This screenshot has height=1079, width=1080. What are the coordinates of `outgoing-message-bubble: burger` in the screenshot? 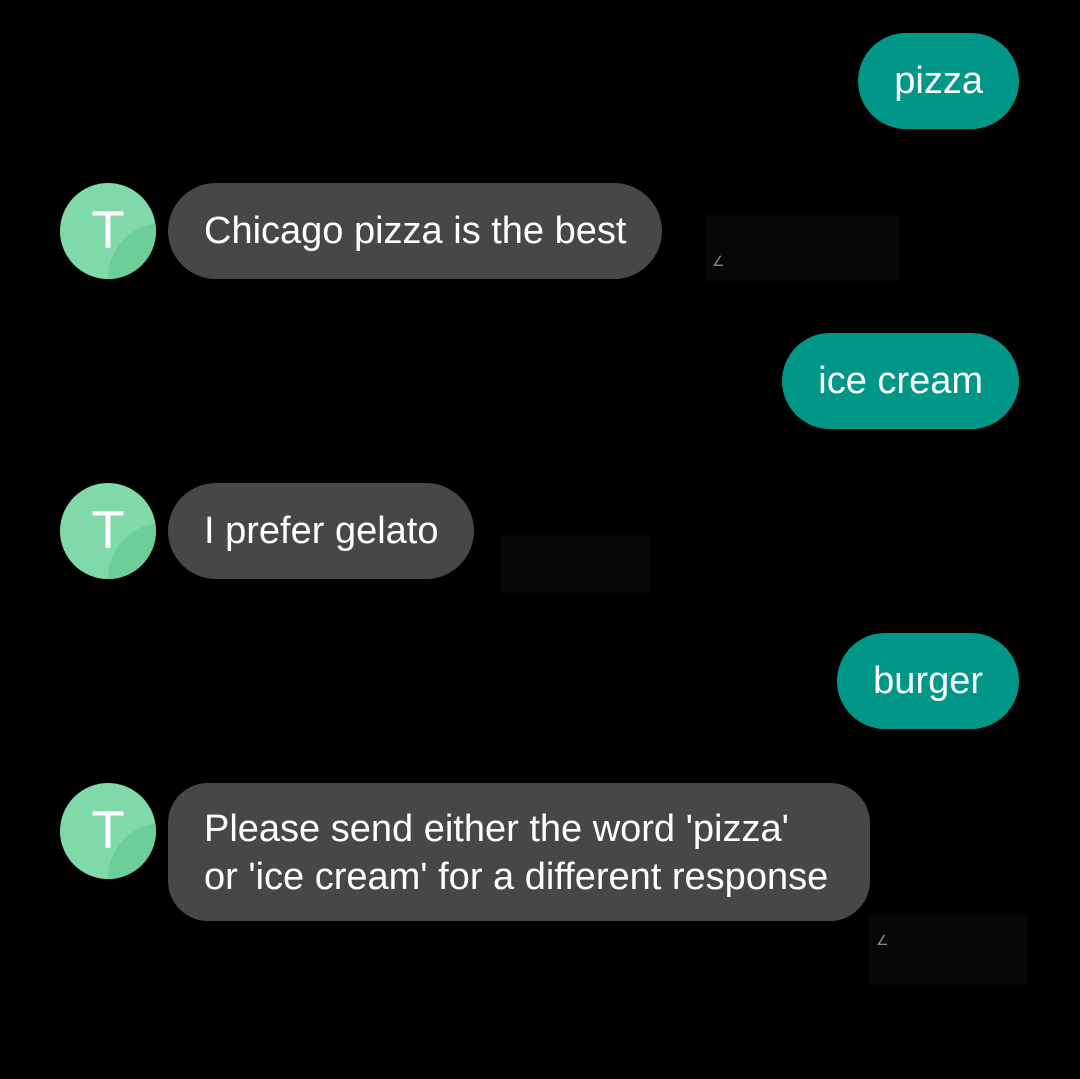 It's located at (928, 681).